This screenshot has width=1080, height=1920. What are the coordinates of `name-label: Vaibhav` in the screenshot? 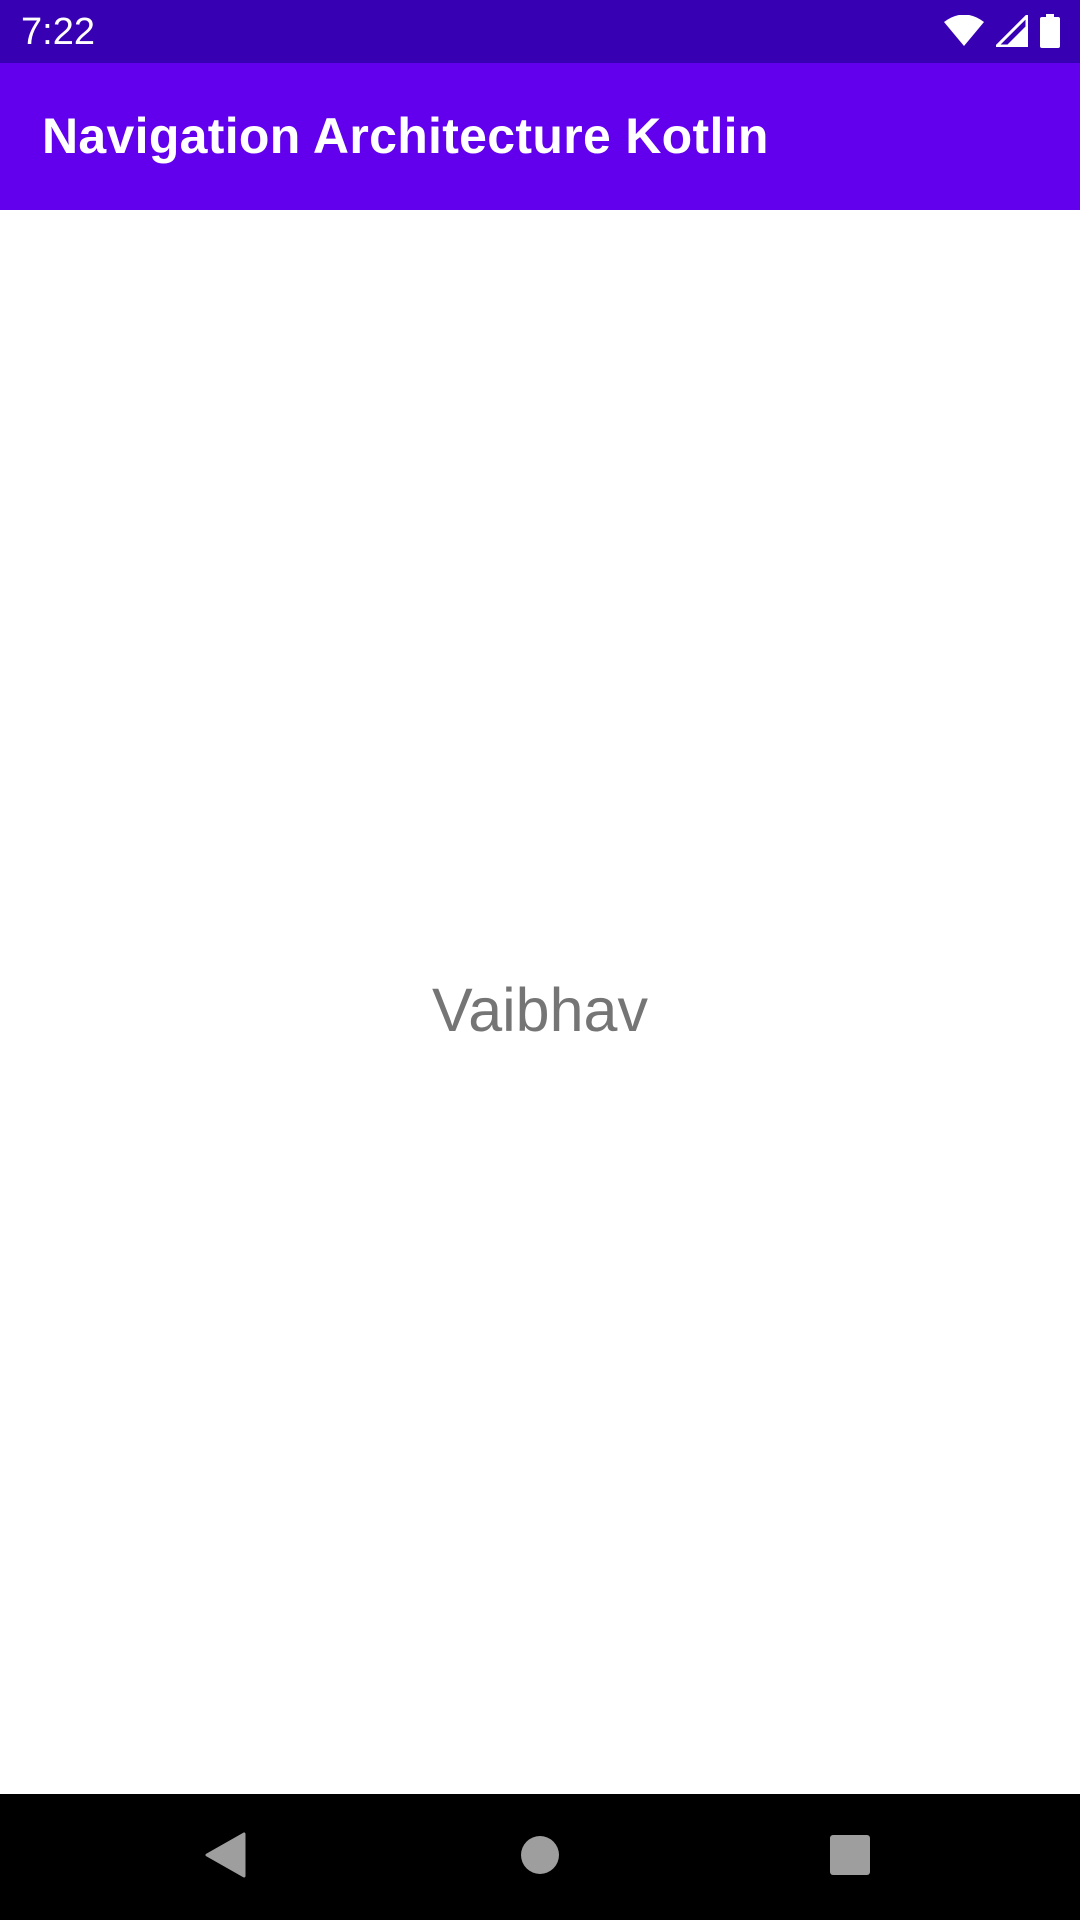 It's located at (540, 1010).